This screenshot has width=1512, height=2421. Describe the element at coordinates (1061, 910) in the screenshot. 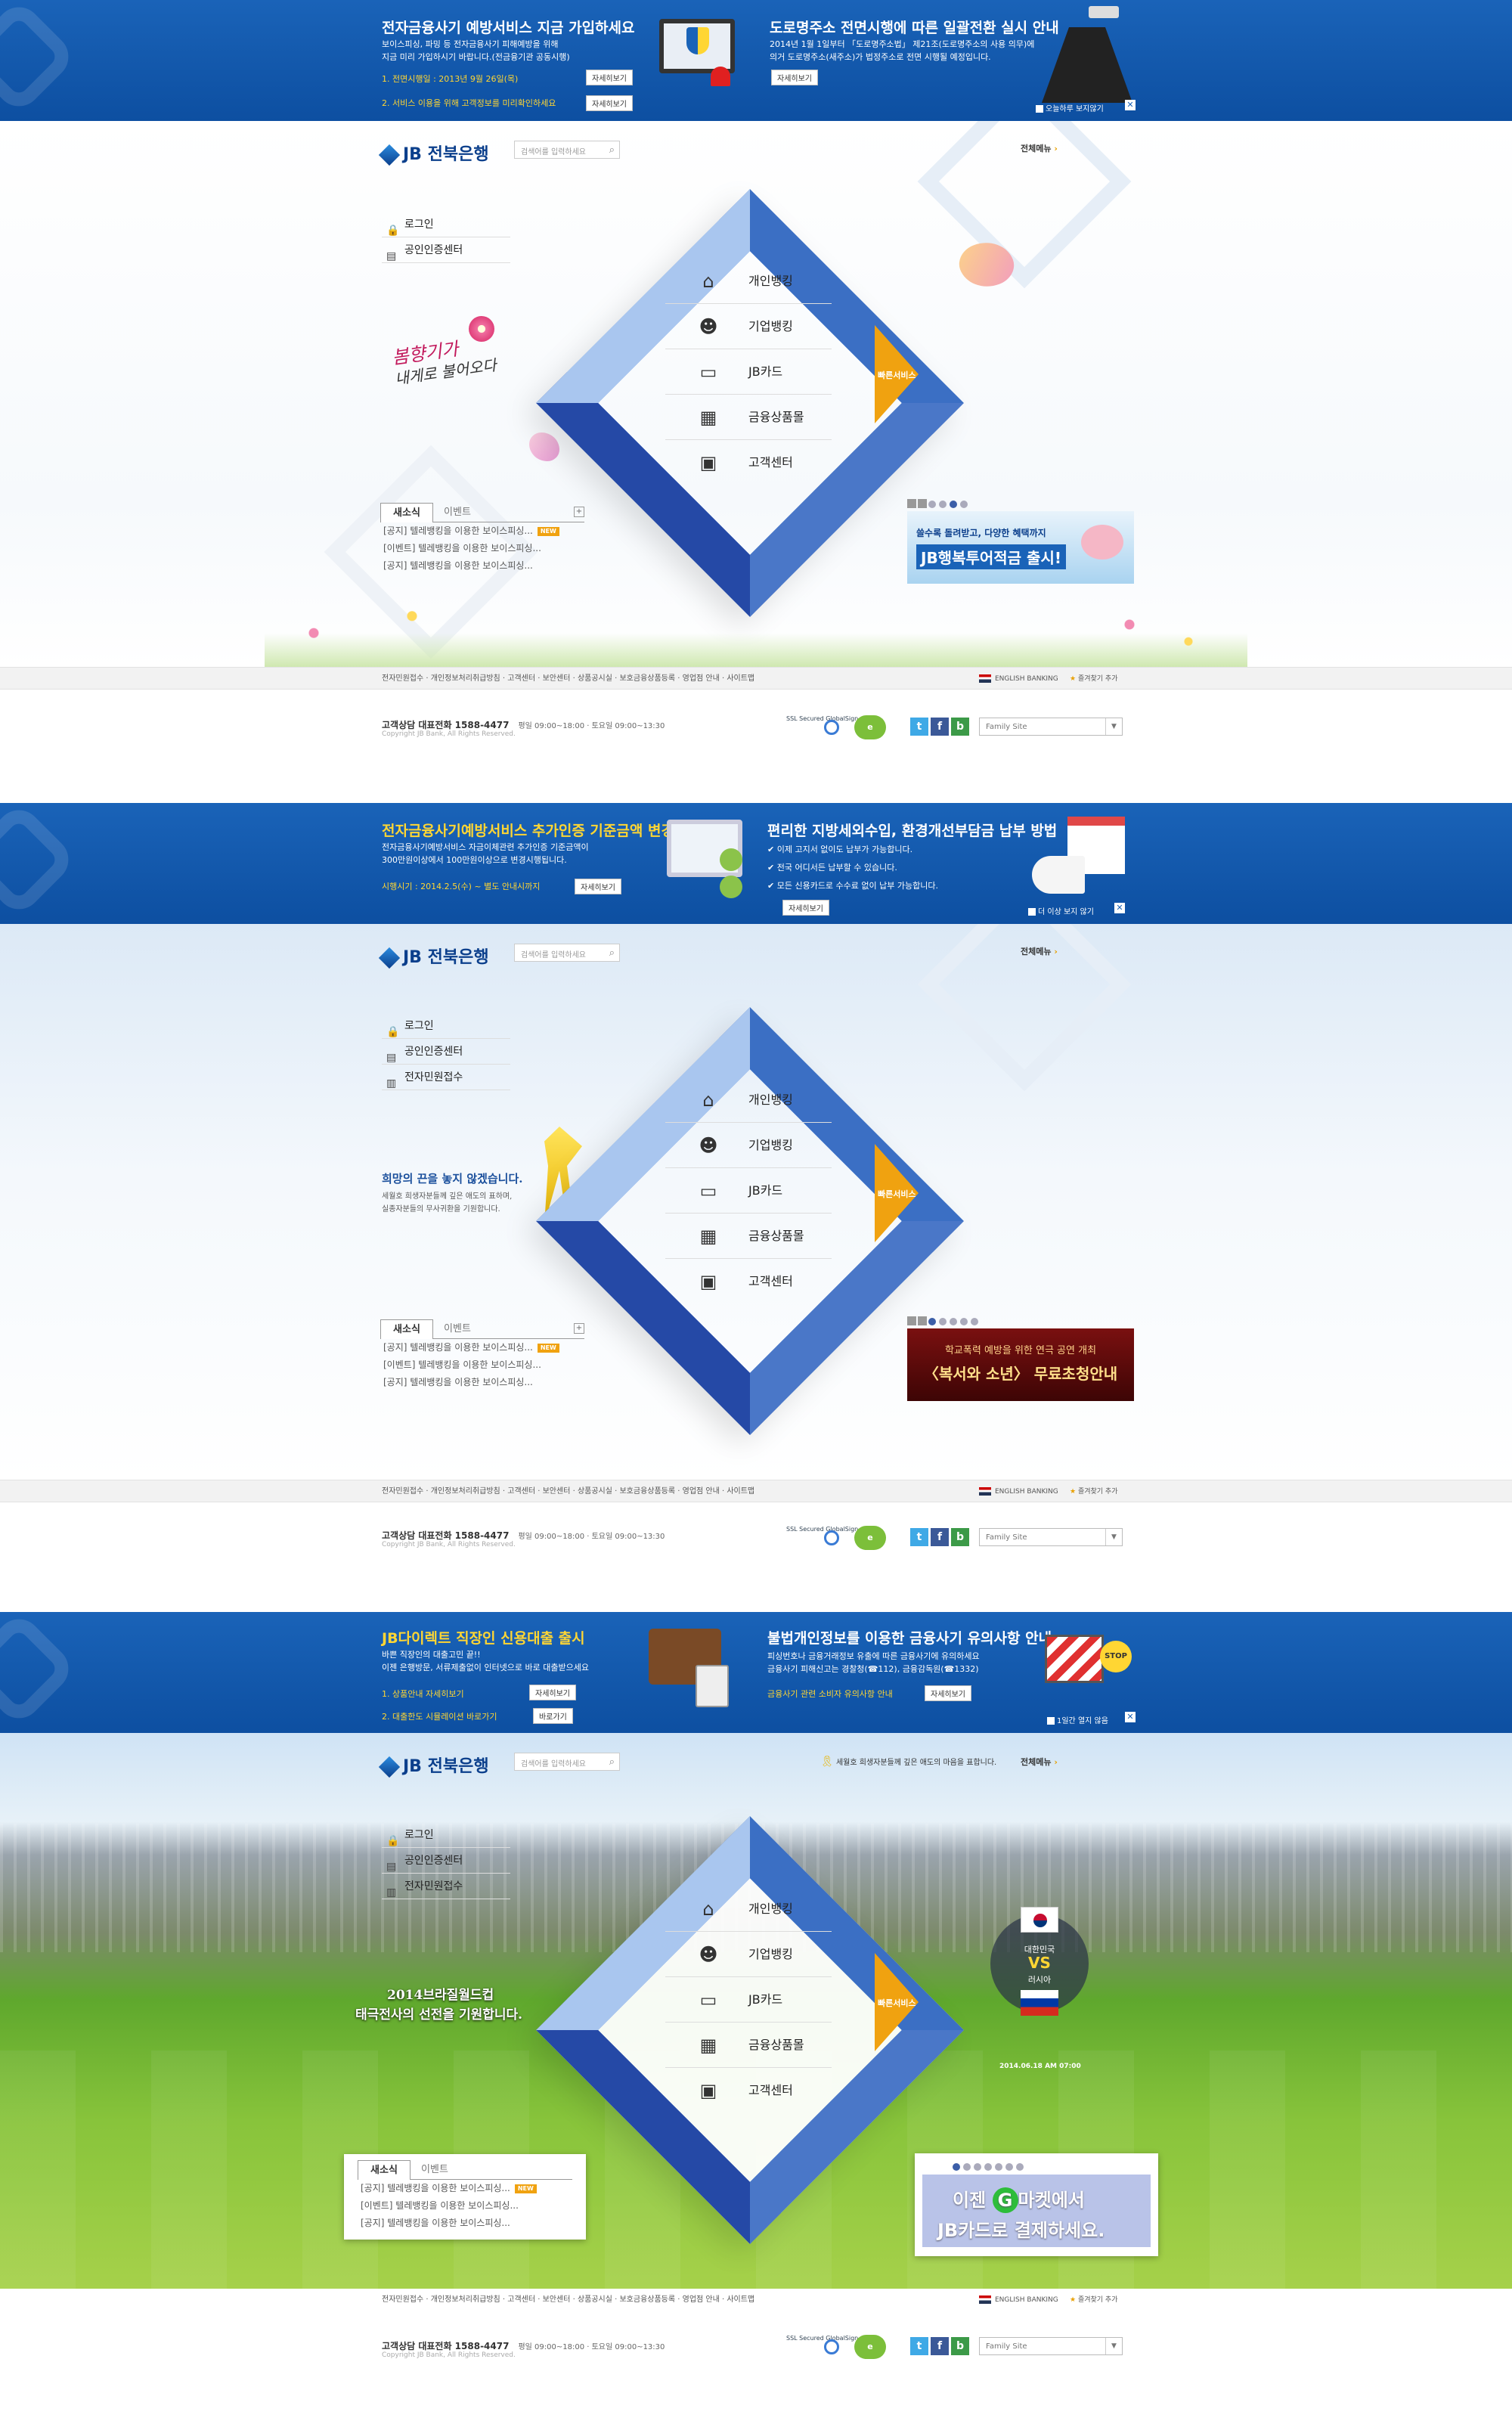

I see `no-show-checkbox: 더 이상 보지 않기` at that location.